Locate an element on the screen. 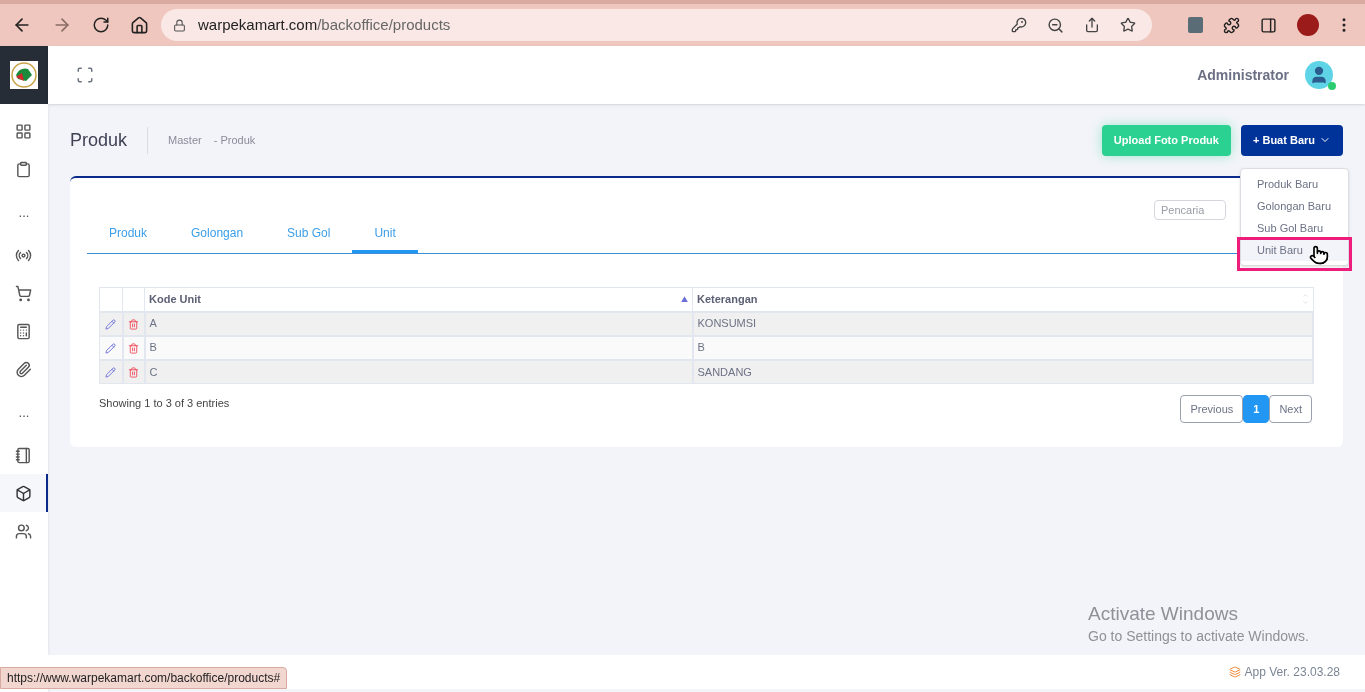  tab: Unit is located at coordinates (385, 234).